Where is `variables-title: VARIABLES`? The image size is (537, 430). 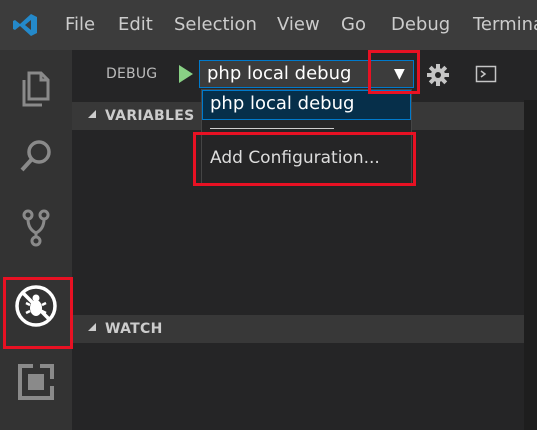
variables-title: VARIABLES is located at coordinates (150, 116).